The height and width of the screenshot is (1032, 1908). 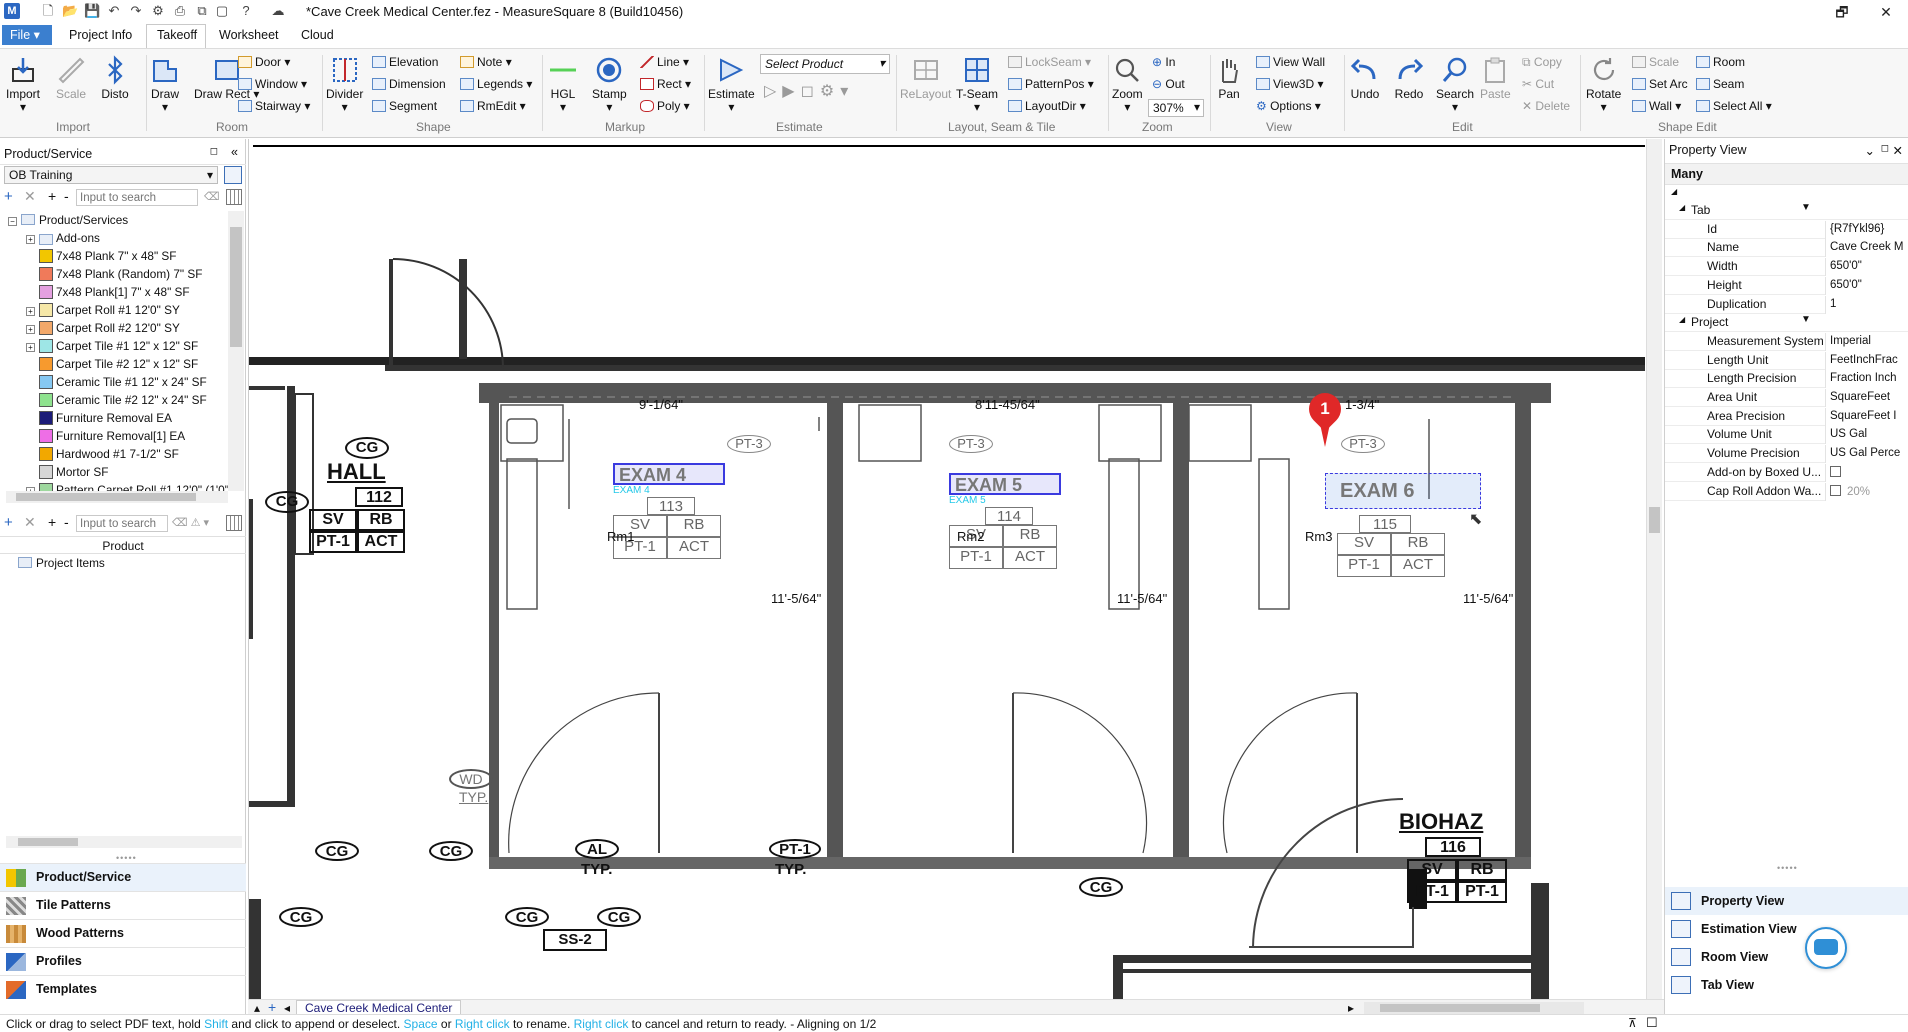 I want to click on items-grid-icon, so click(x=234, y=523).